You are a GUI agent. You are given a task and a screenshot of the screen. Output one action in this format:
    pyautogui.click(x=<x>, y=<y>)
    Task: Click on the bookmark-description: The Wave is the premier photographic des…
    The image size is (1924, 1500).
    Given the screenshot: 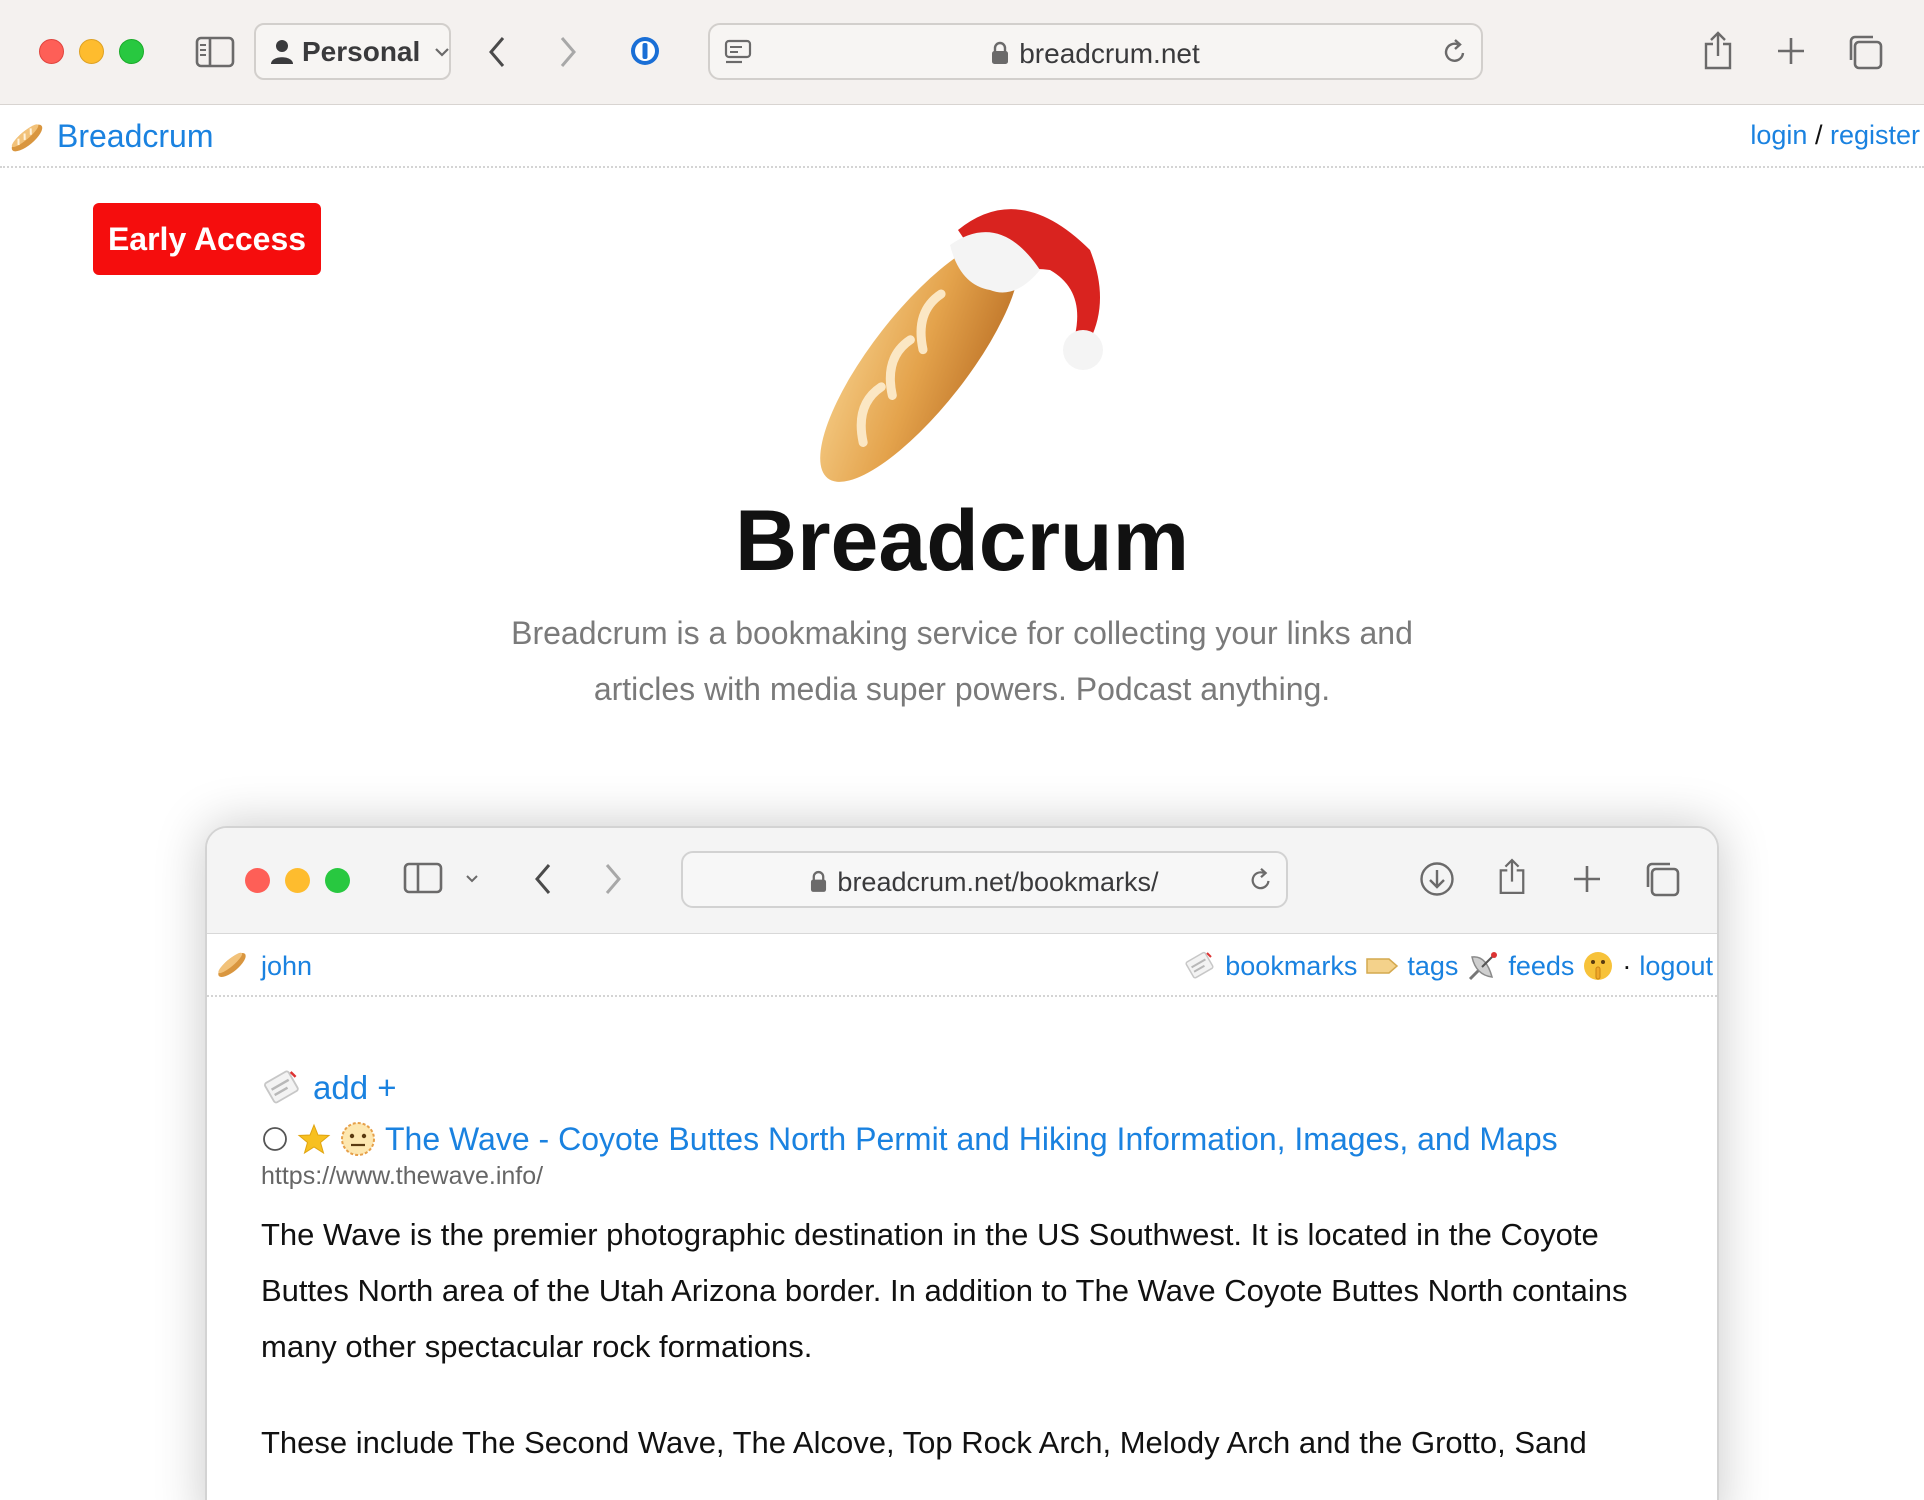 What is the action you would take?
    pyautogui.click(x=944, y=1290)
    